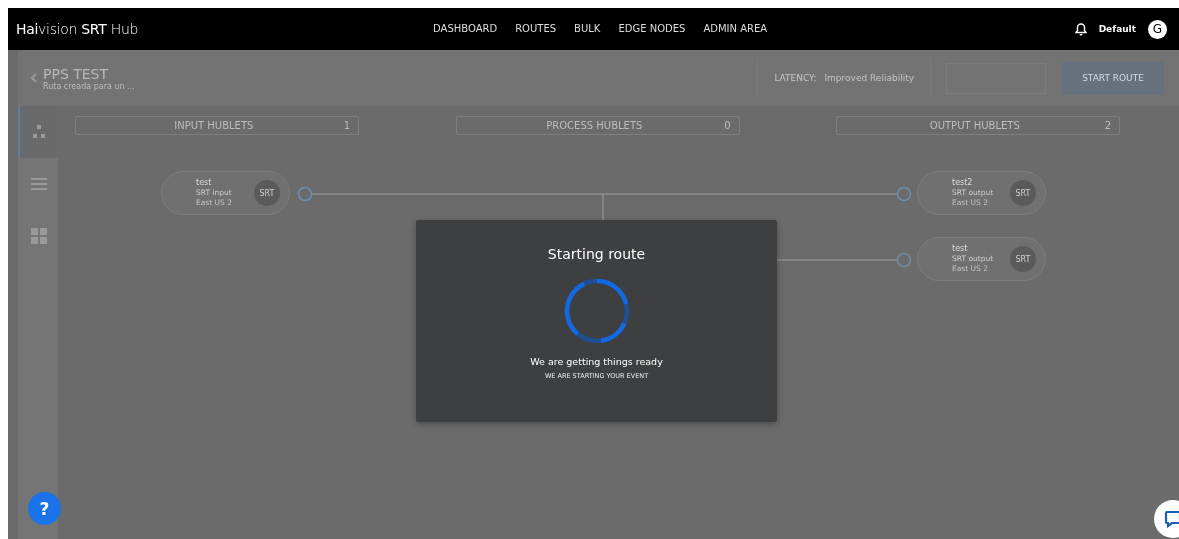 Image resolution: width=1179 pixels, height=539 pixels. Describe the element at coordinates (1113, 78) in the screenshot. I see `start-route-button: START ROUTE` at that location.